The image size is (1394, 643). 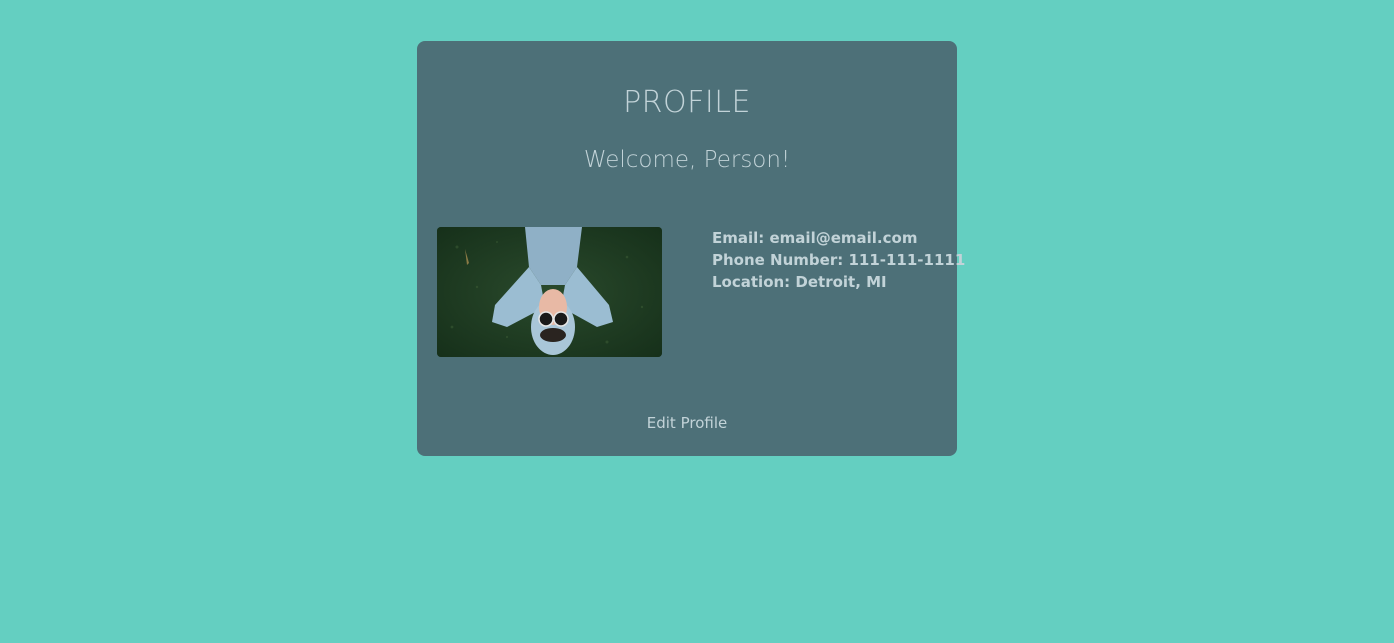 I want to click on page-title: PROFILE, so click(x=687, y=102).